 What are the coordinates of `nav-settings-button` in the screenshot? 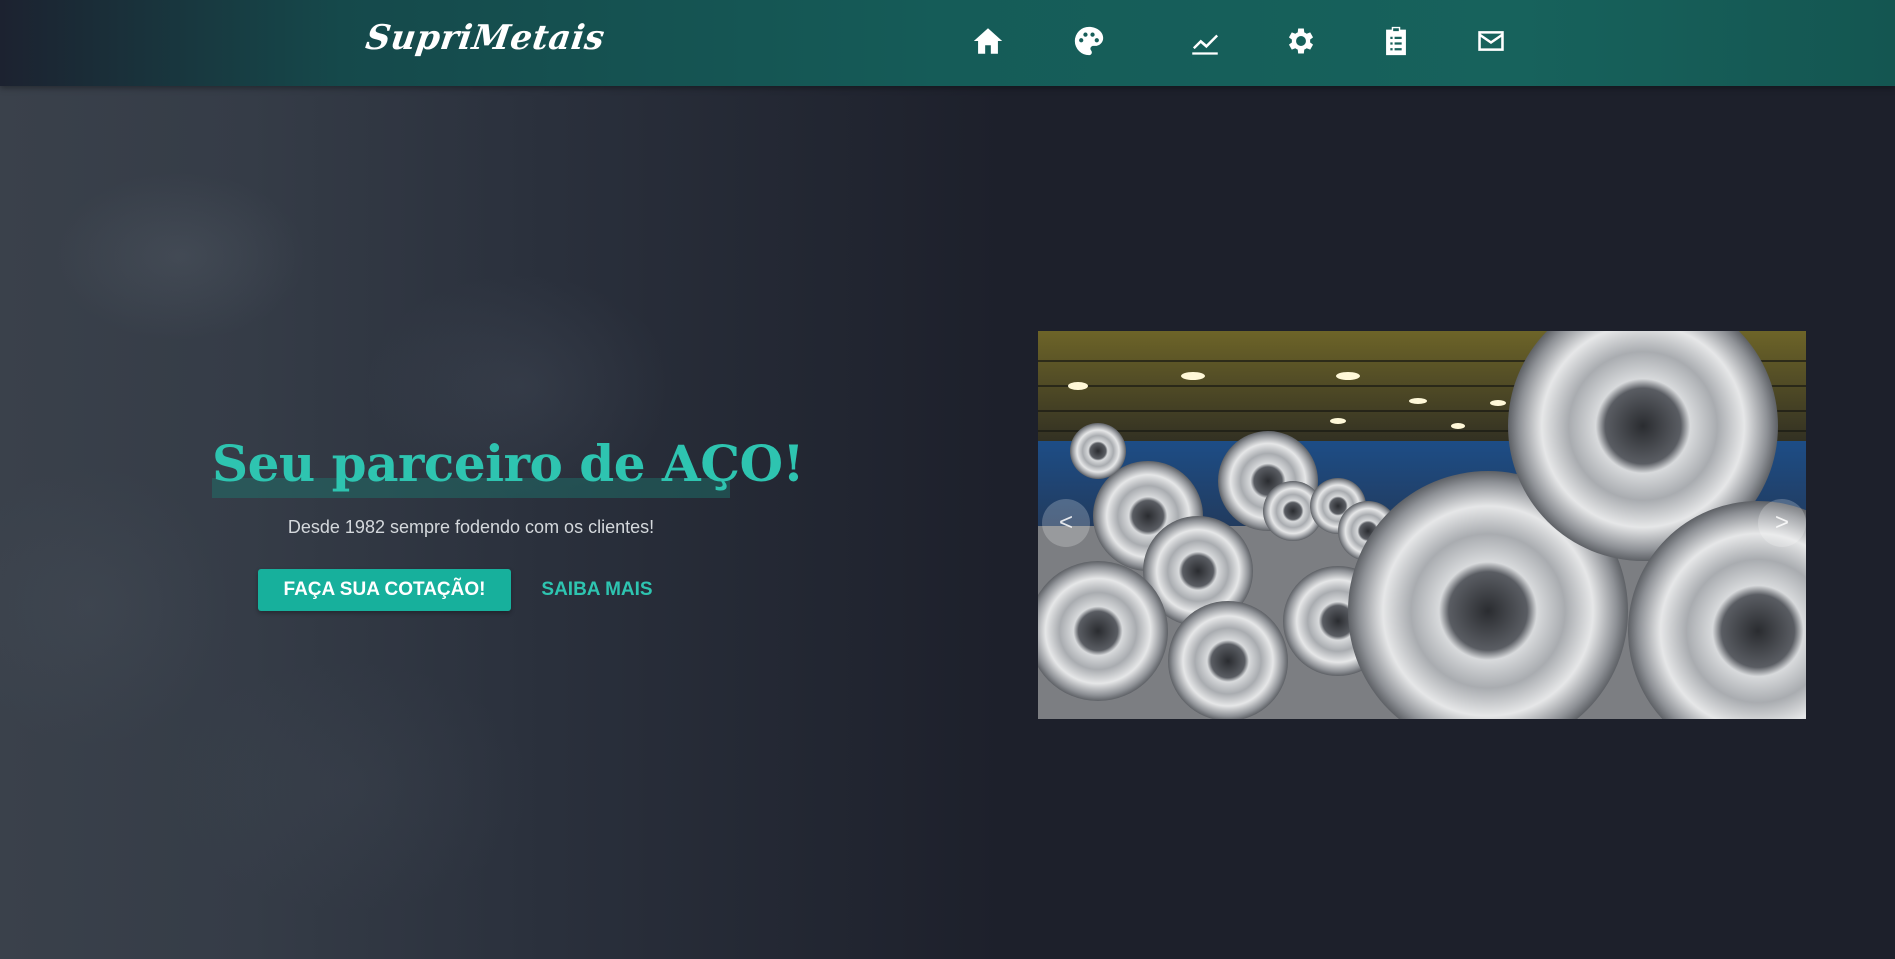 It's located at (1301, 41).